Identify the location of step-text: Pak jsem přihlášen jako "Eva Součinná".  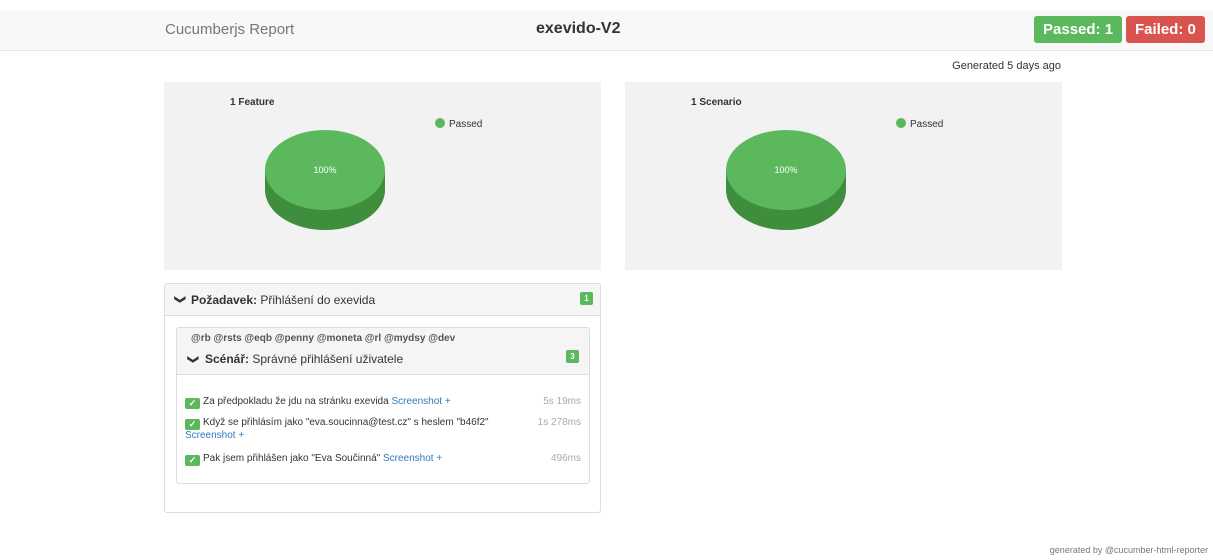
(292, 458).